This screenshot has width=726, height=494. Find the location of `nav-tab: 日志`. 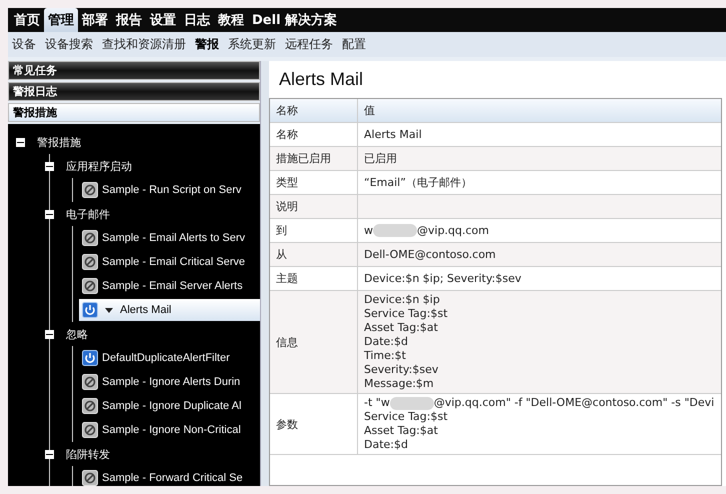

nav-tab: 日志 is located at coordinates (197, 20).